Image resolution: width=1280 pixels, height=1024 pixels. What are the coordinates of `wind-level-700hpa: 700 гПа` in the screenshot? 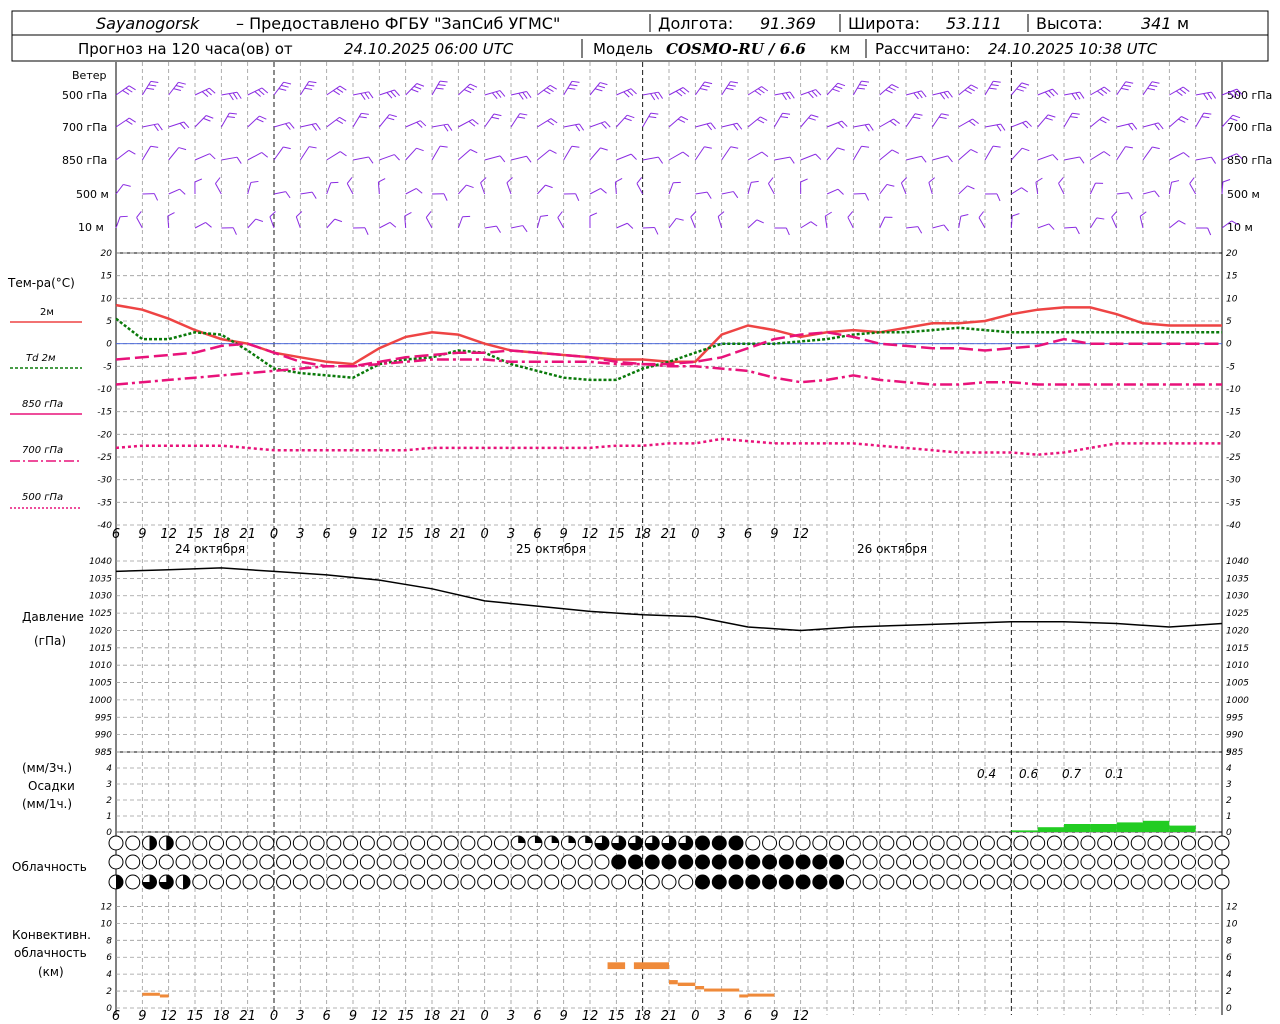 It's located at (84, 127).